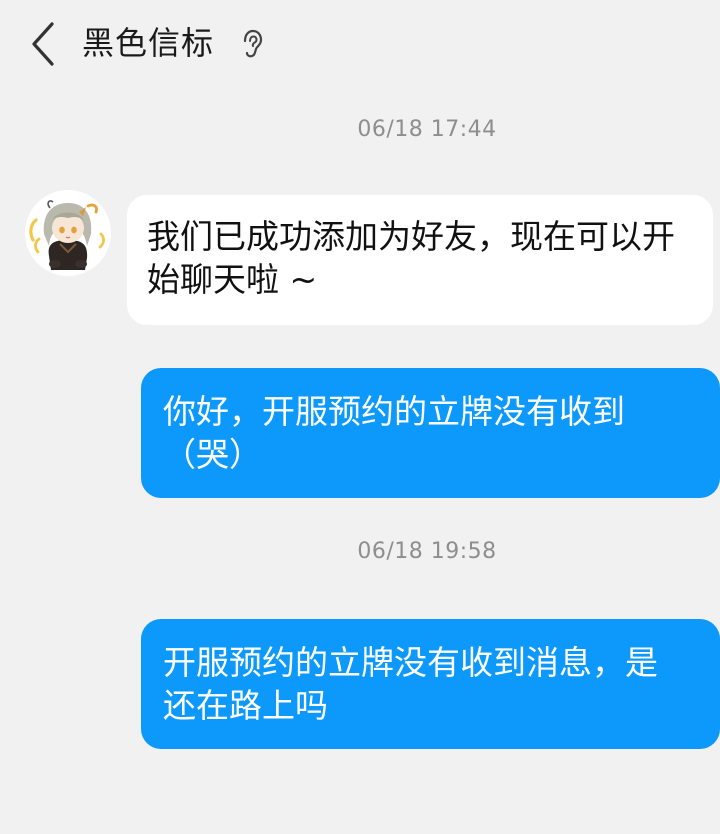  Describe the element at coordinates (360, 45) in the screenshot. I see `chat-header: 黑色信标` at that location.